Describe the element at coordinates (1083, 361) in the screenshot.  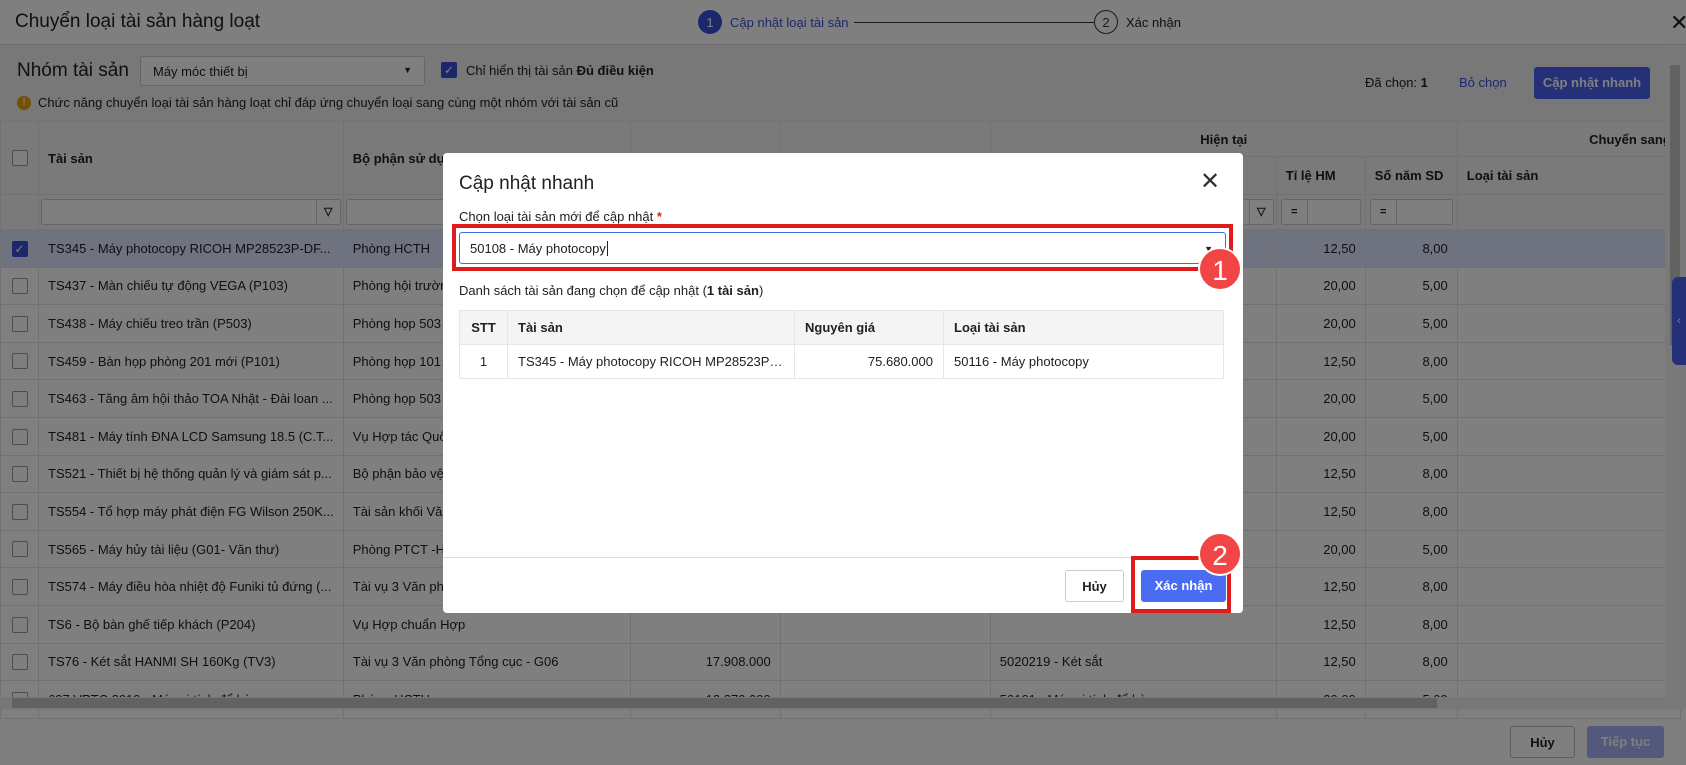
I see `cell-type: 50116 - Máy photocopy` at that location.